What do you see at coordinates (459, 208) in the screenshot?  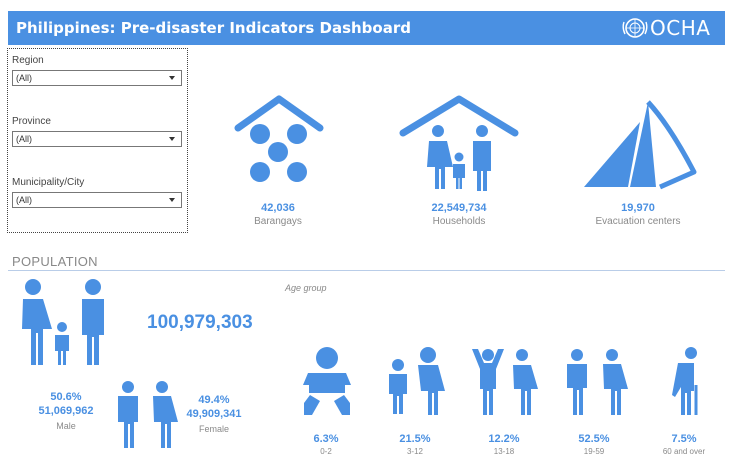 I see `households-value: 22,549,734` at bounding box center [459, 208].